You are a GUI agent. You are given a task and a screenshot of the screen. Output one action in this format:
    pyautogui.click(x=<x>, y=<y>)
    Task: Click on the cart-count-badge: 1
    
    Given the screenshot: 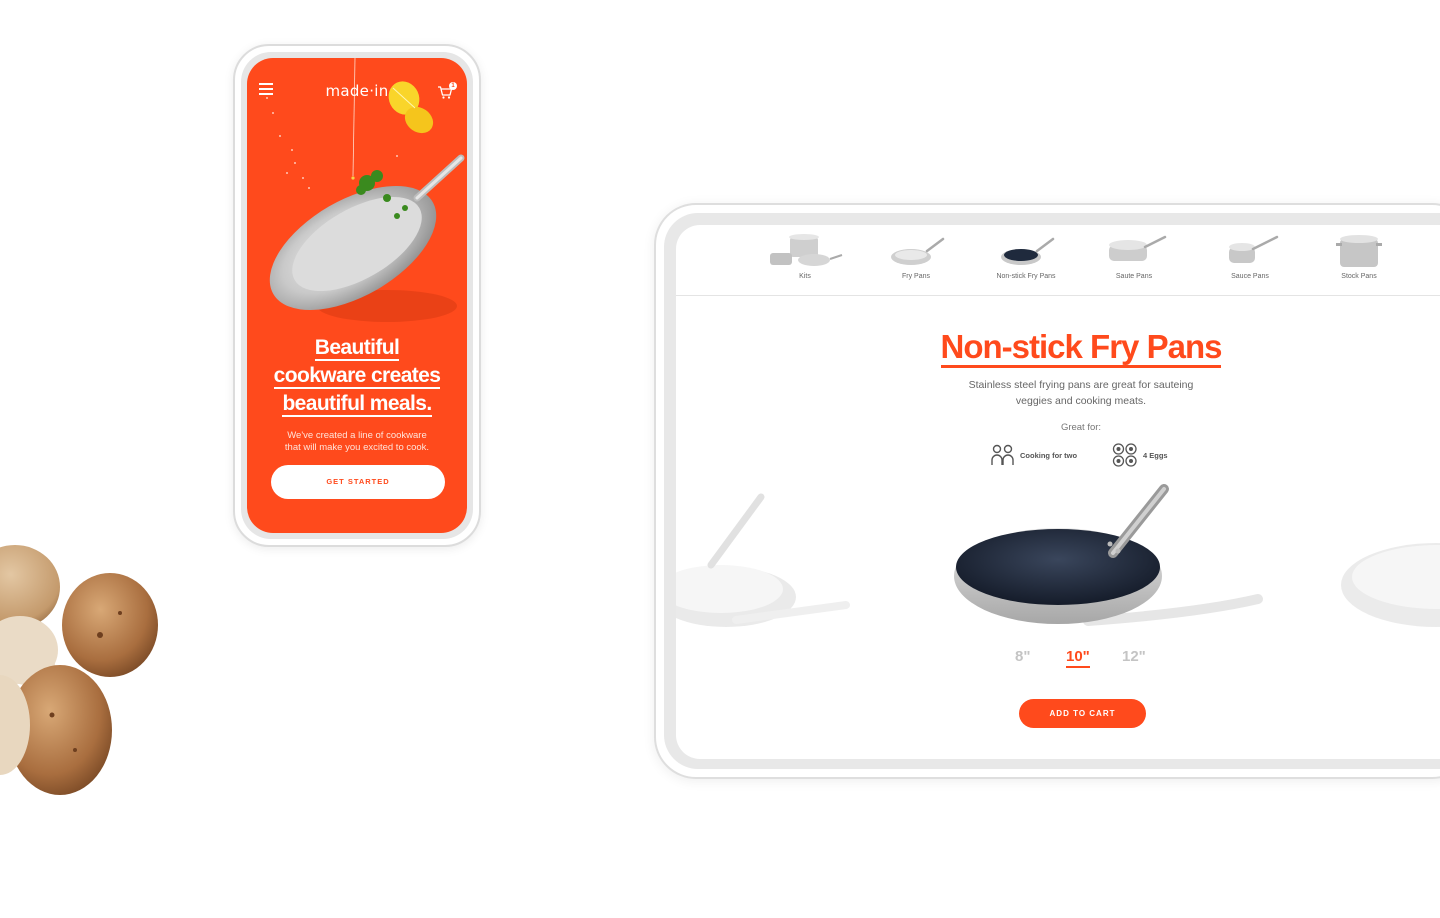 What is the action you would take?
    pyautogui.click(x=453, y=86)
    